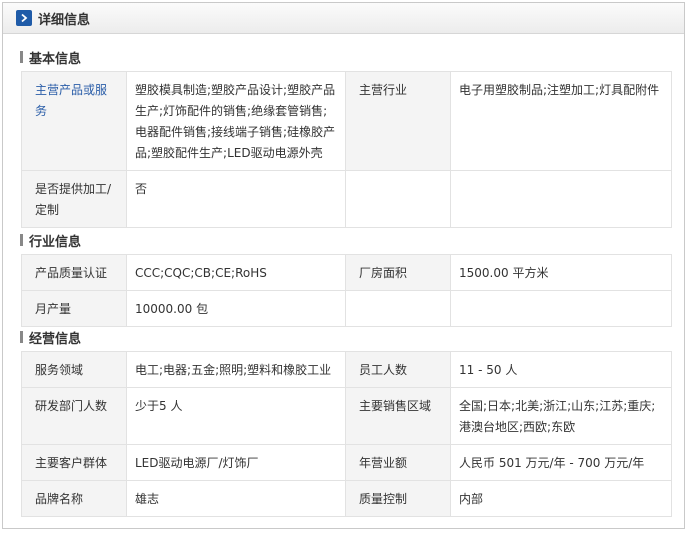 The image size is (689, 533). I want to click on table-row: 服务领域 电工;电器;五金;照明;塑料和橡胶工业 员工人数 11 - 50 人, so click(346, 369).